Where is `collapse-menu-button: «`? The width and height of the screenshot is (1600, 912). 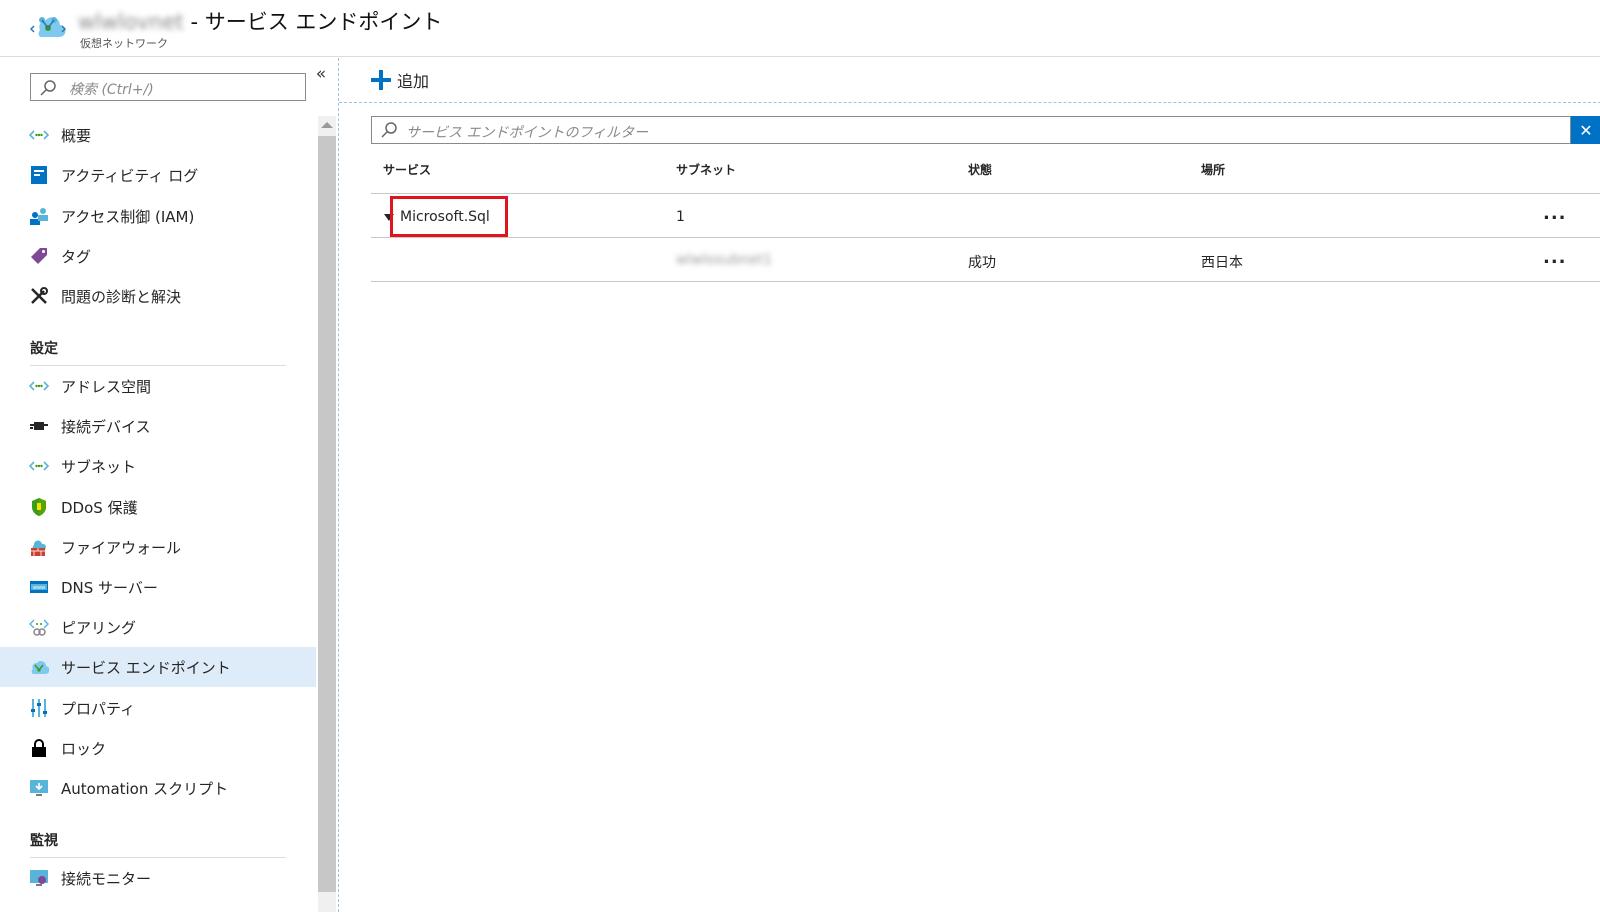
collapse-menu-button: « is located at coordinates (321, 74).